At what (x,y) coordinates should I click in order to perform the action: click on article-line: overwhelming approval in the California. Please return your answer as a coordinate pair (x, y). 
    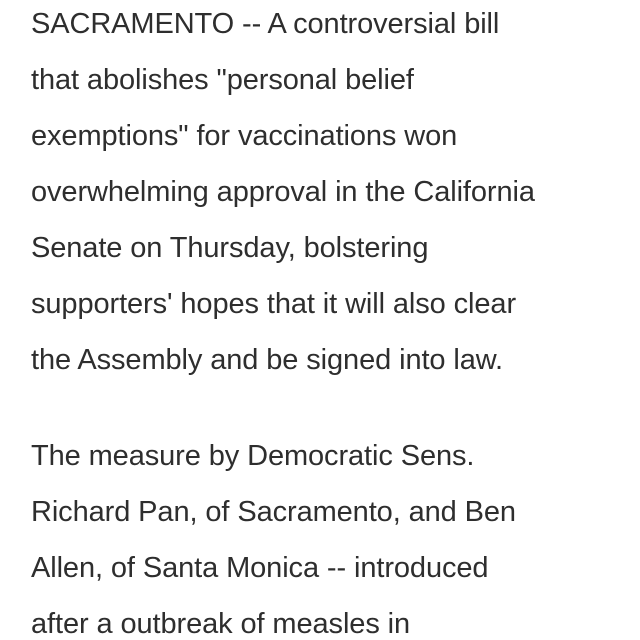
    Looking at the image, I should click on (283, 192).